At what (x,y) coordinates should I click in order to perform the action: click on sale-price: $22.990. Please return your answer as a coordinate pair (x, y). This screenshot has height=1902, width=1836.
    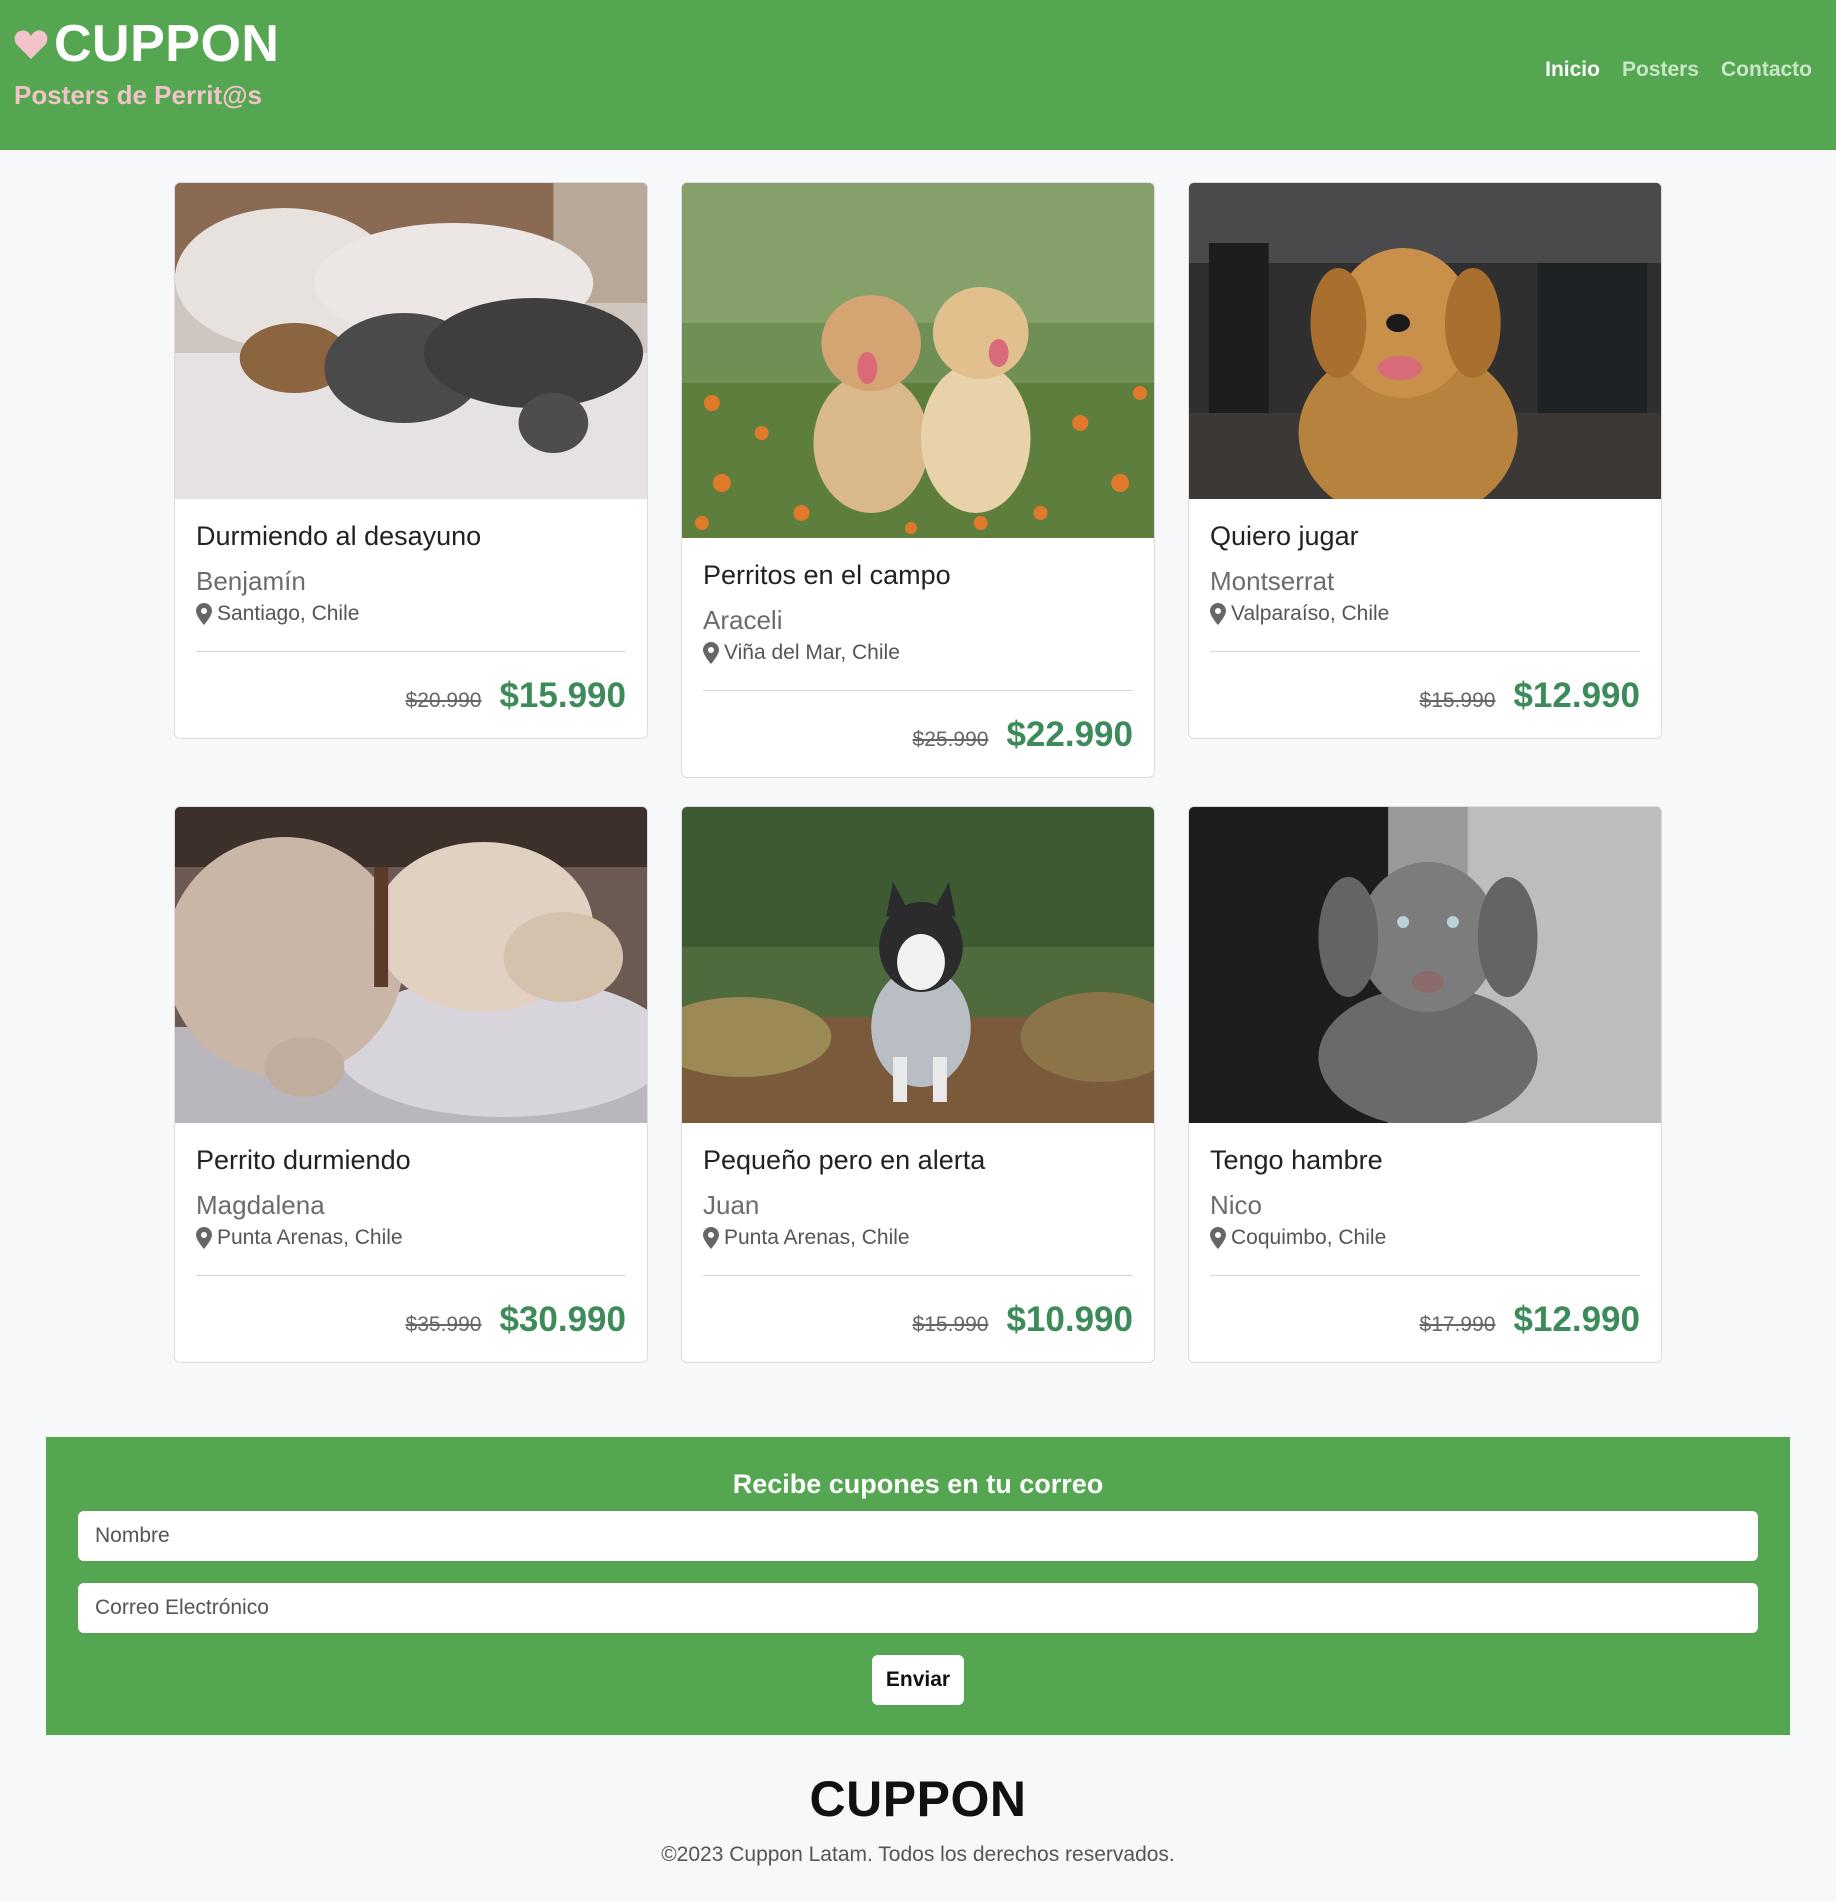
    Looking at the image, I should click on (1069, 734).